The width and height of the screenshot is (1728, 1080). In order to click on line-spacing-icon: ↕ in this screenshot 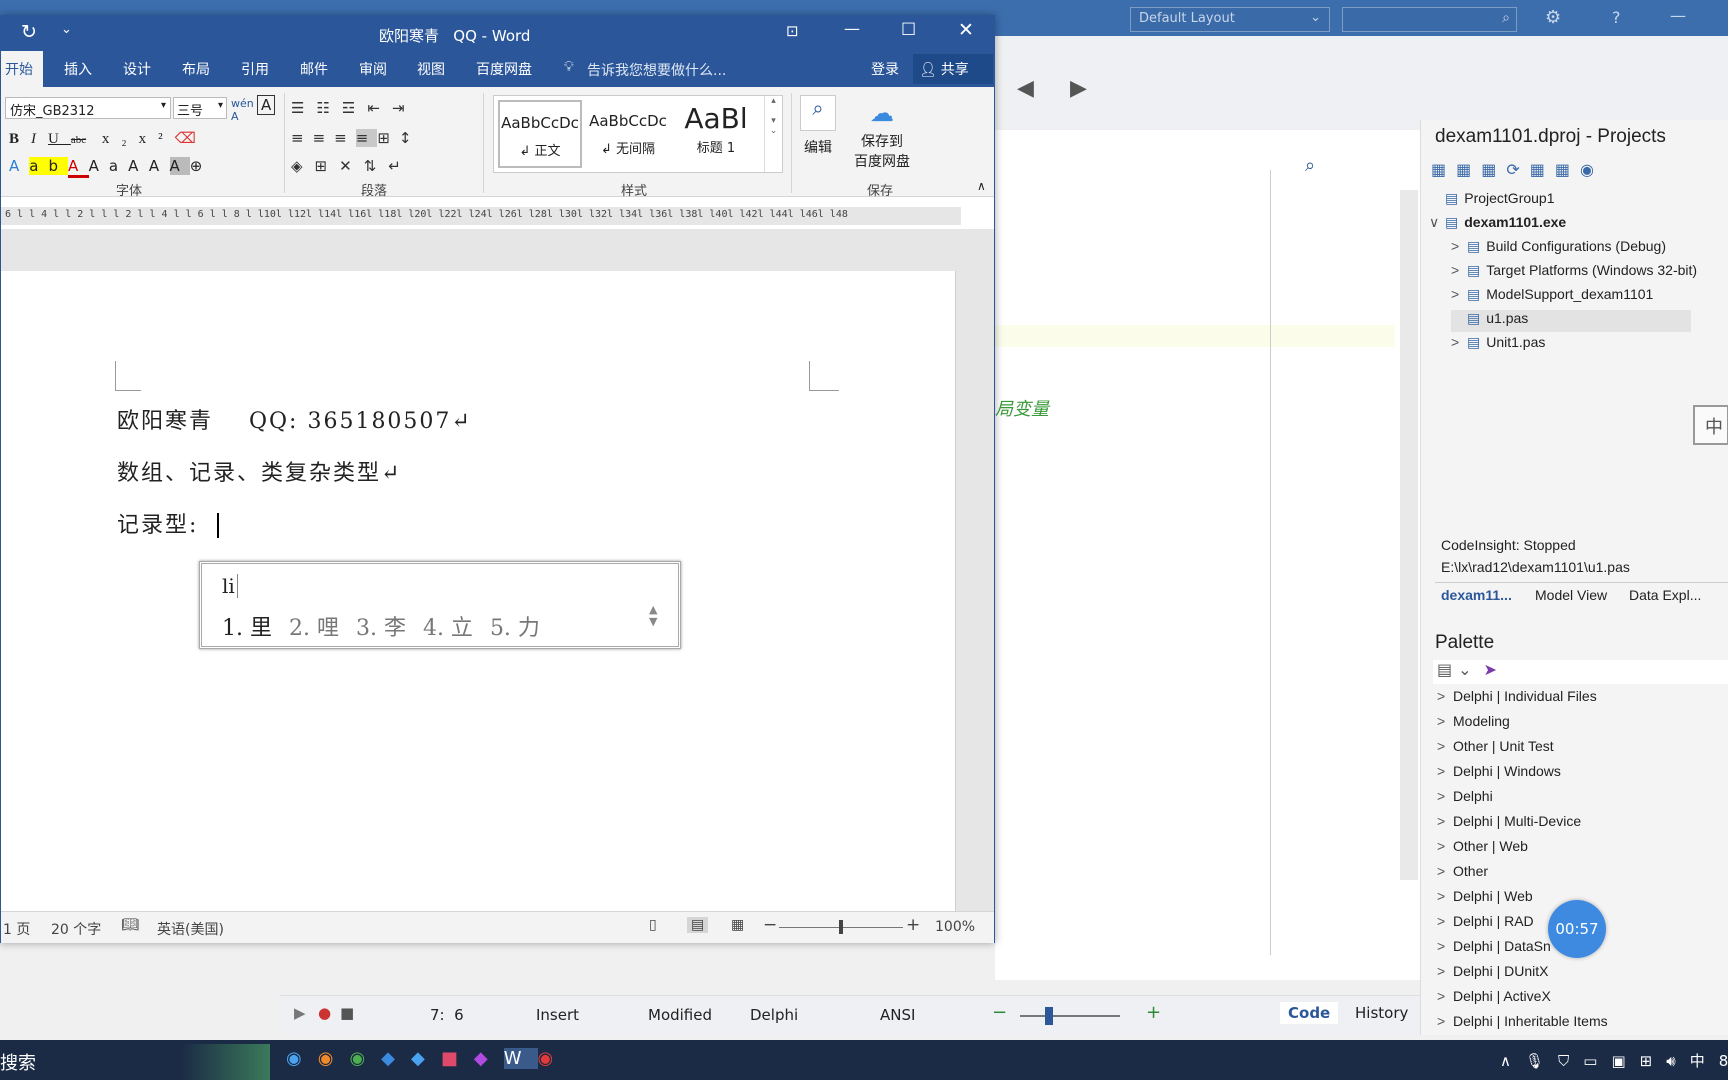, I will do `click(410, 138)`.